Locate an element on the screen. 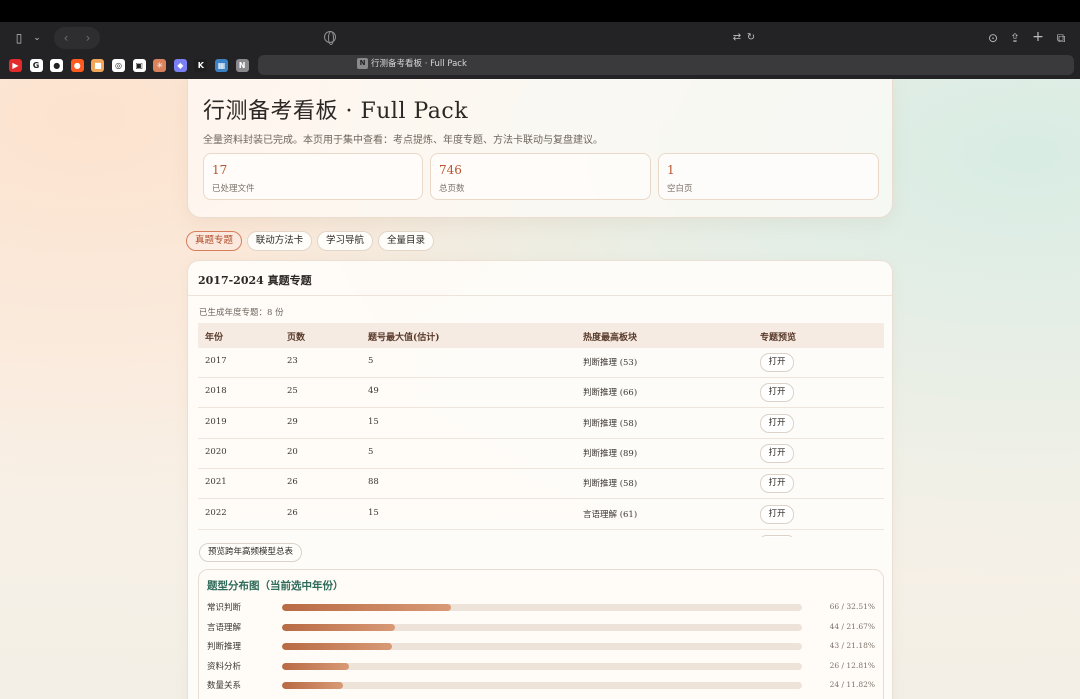 The width and height of the screenshot is (1080, 699). table-row: 2019 29 15 判断推理 (58) 打开 is located at coordinates (541, 424).